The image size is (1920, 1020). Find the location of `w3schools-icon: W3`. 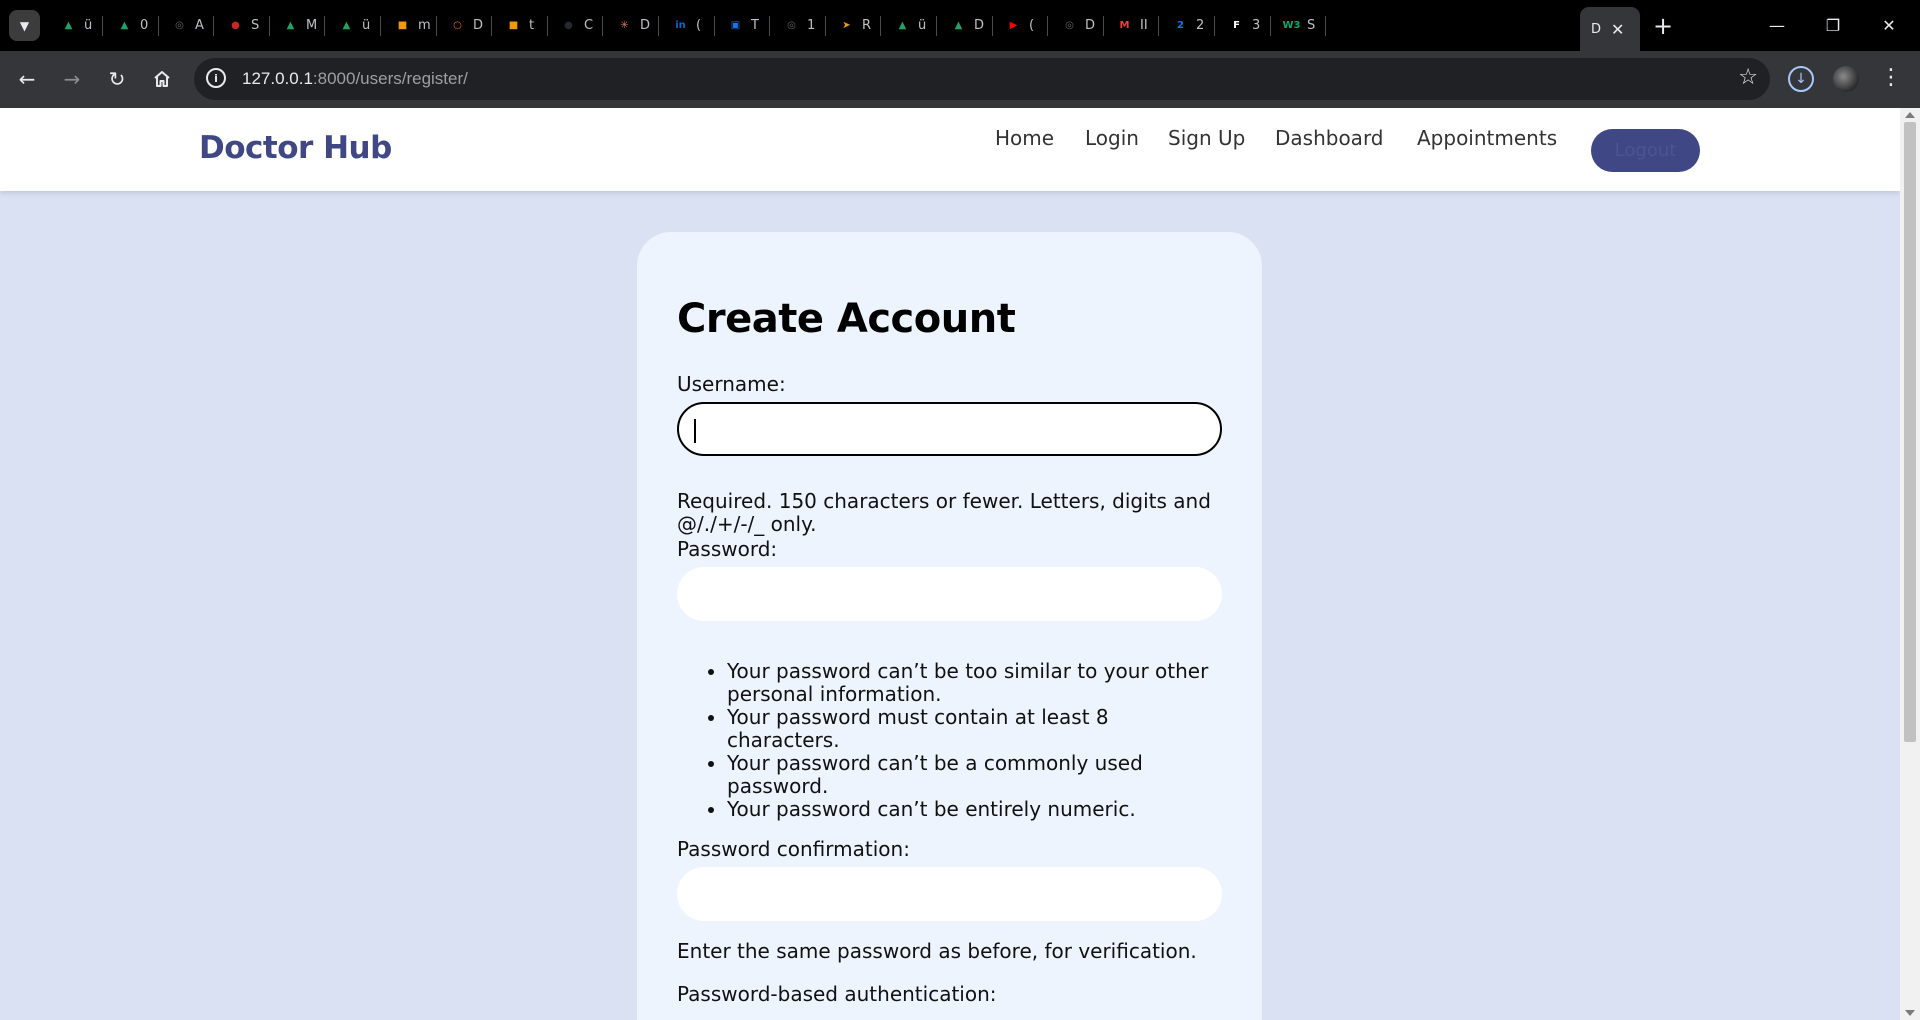

w3schools-icon: W3 is located at coordinates (1291, 25).